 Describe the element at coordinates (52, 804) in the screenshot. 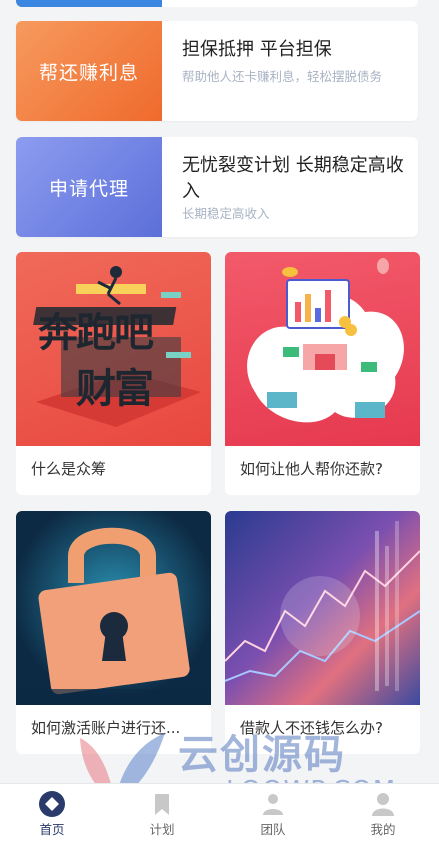

I see `home-icon` at that location.